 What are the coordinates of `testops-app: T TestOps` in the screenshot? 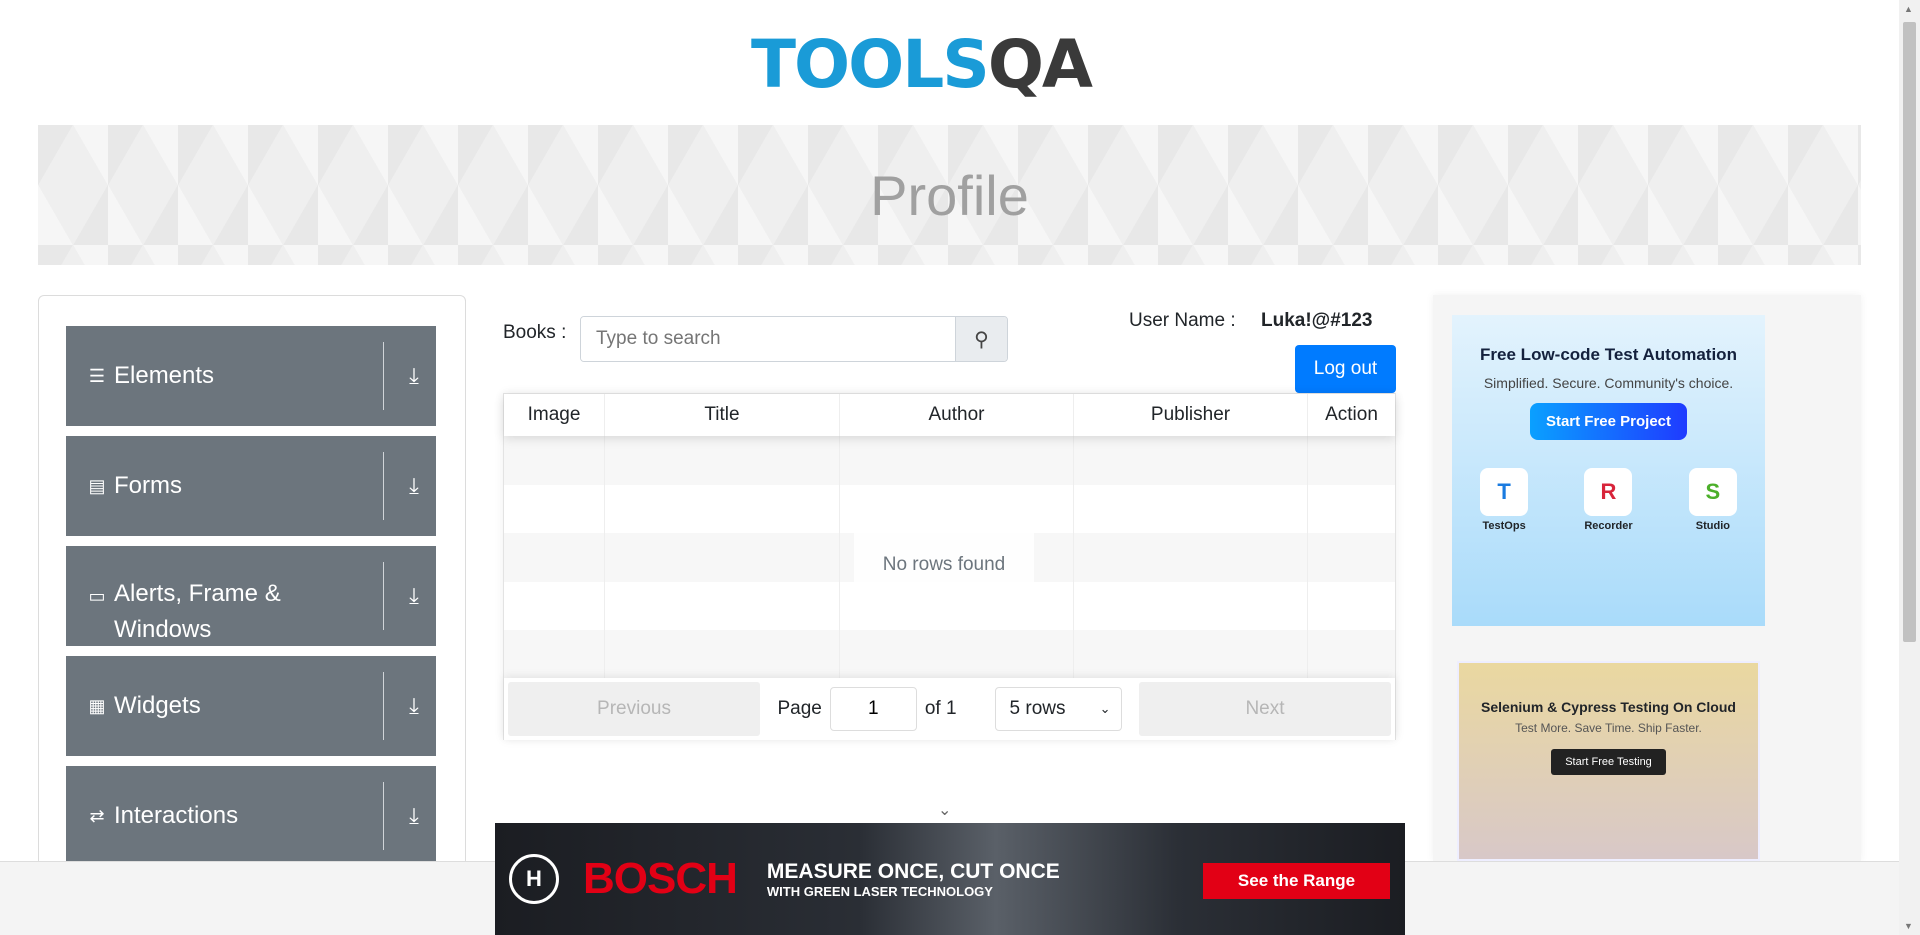 It's located at (1504, 500).